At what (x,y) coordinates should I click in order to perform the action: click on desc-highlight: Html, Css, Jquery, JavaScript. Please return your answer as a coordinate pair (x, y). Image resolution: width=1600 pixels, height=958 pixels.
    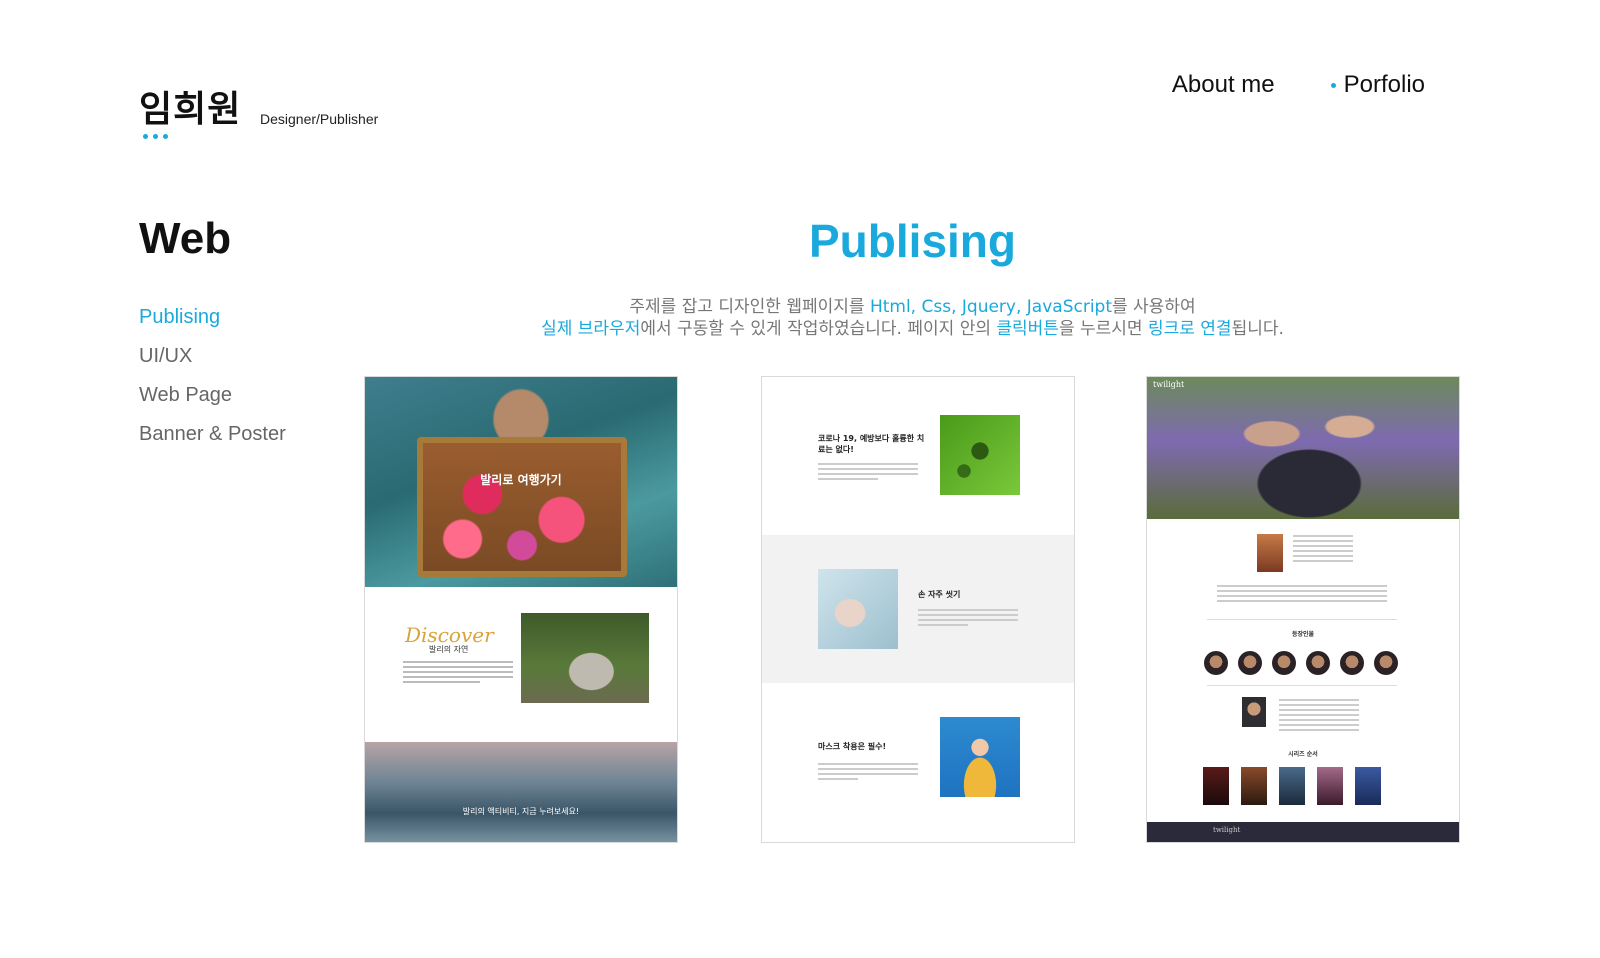
    Looking at the image, I should click on (990, 307).